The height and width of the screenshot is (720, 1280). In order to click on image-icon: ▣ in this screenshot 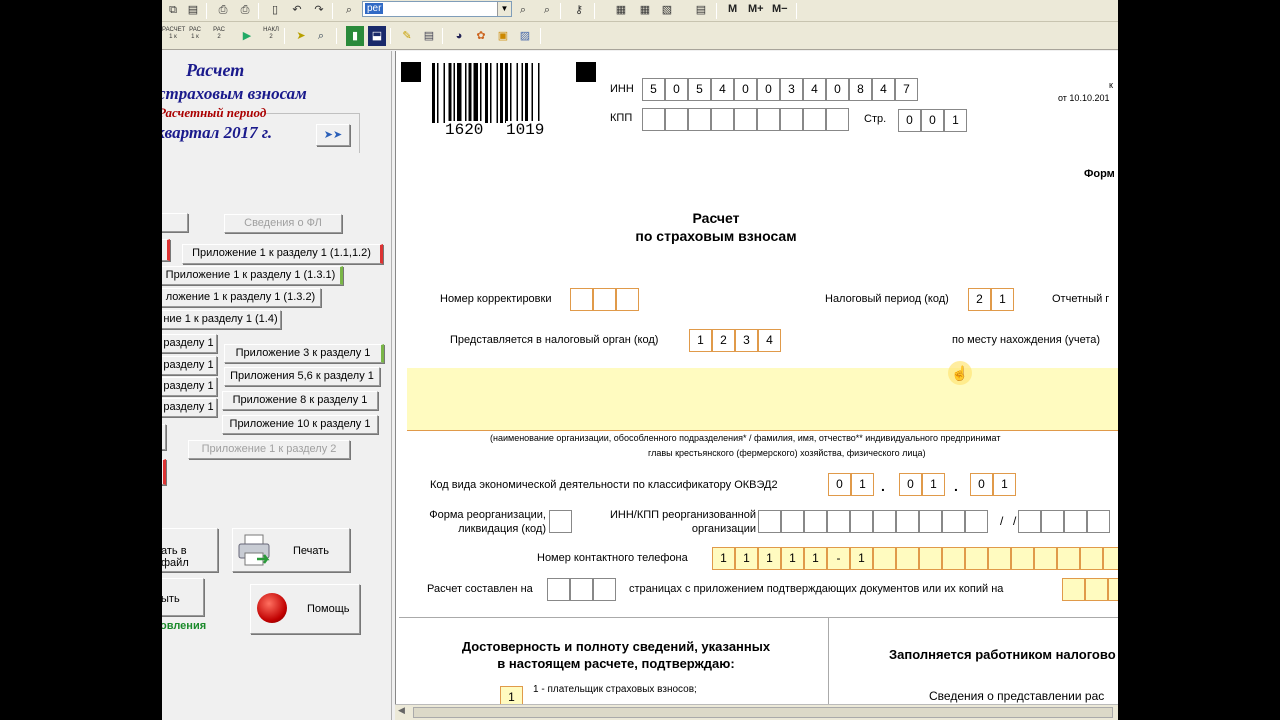, I will do `click(503, 36)`.